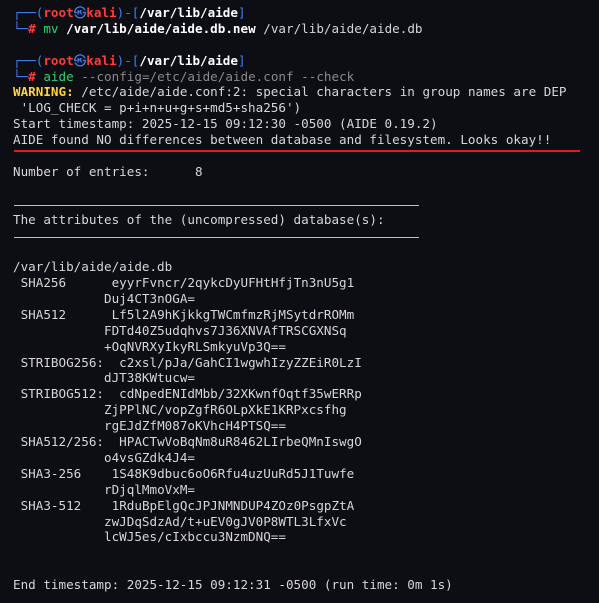  I want to click on hash-value: FDTd40Z5udqhvs7J36XNVAfTRSCGXNSq, so click(225, 330).